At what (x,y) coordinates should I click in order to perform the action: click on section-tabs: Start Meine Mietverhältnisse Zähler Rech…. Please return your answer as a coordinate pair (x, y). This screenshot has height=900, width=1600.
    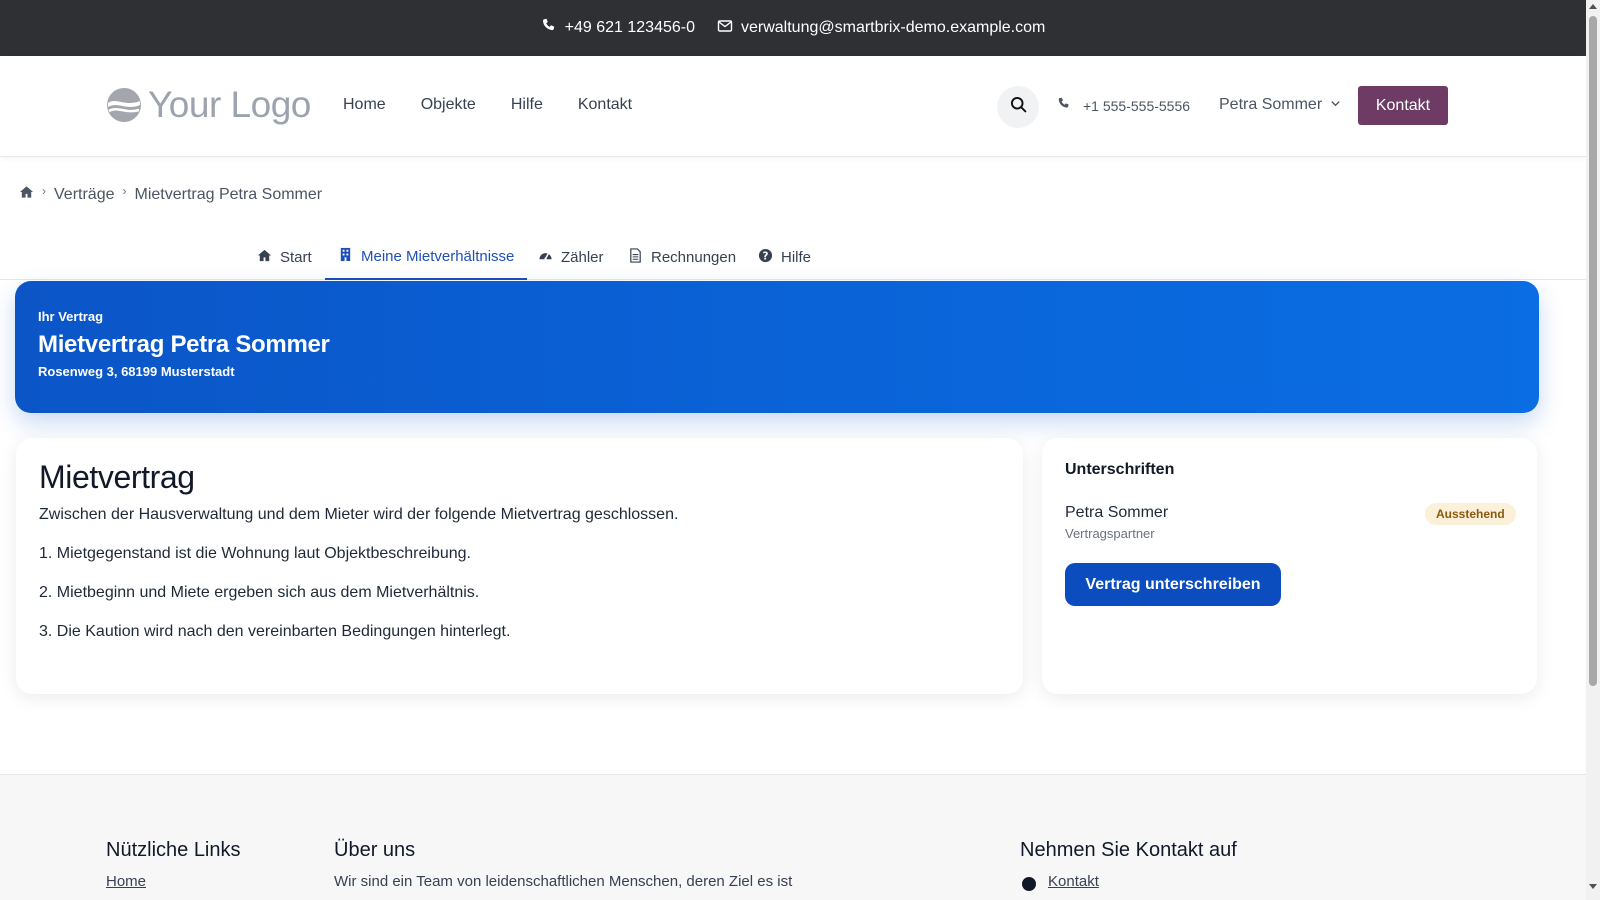
    Looking at the image, I should click on (793, 257).